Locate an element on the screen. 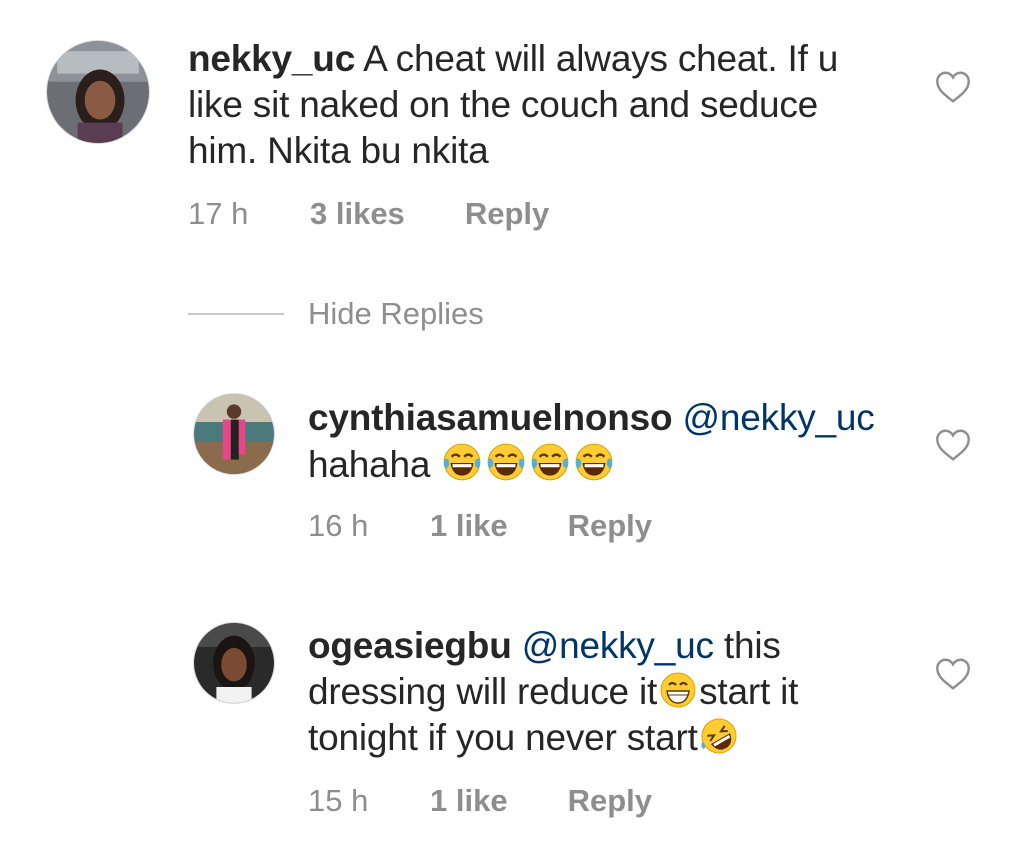 This screenshot has height=852, width=1024. comment-text-part: dressing will reduce it is located at coordinates (483, 691).